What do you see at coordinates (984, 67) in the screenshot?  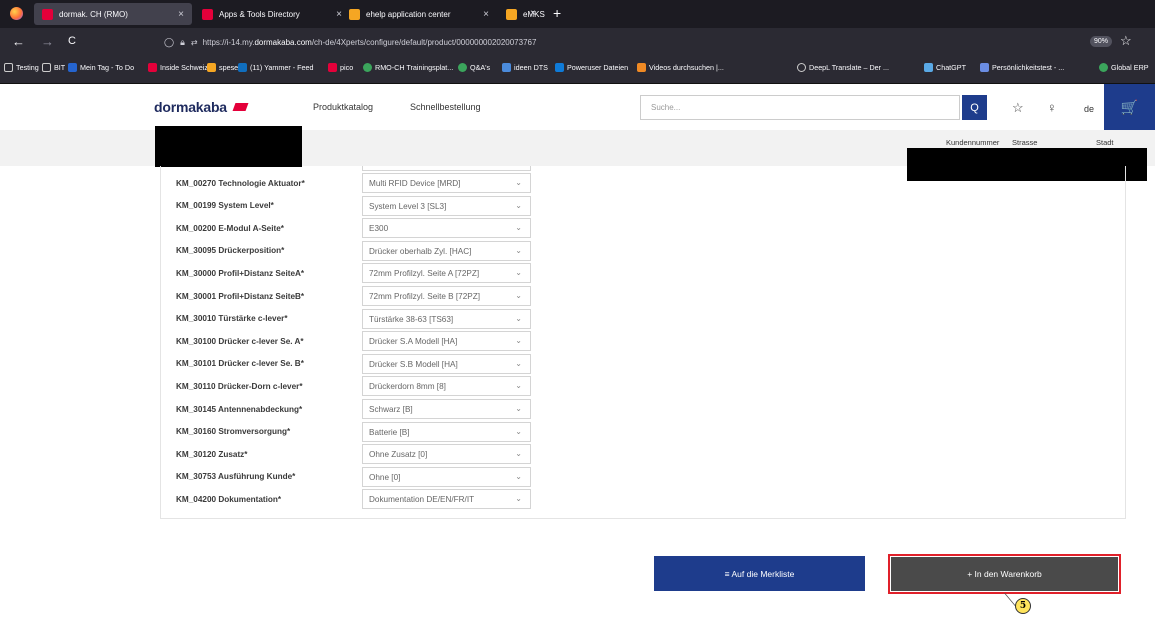 I see `test-icon` at bounding box center [984, 67].